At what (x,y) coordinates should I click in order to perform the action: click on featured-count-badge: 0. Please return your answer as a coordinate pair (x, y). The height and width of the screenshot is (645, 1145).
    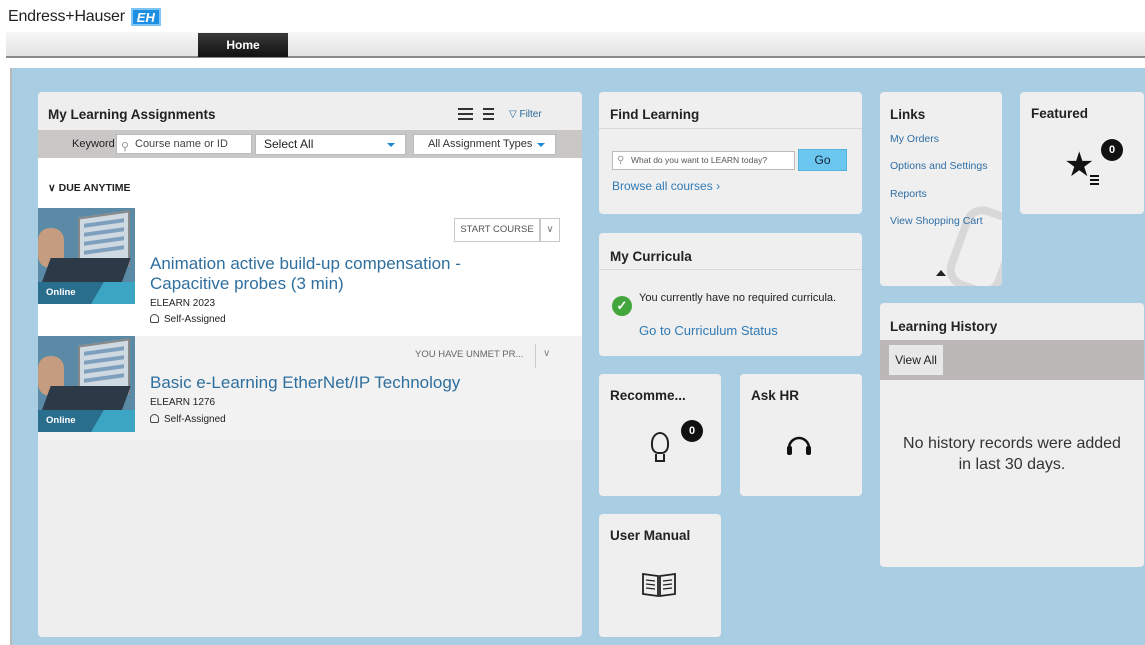
    Looking at the image, I should click on (1112, 150).